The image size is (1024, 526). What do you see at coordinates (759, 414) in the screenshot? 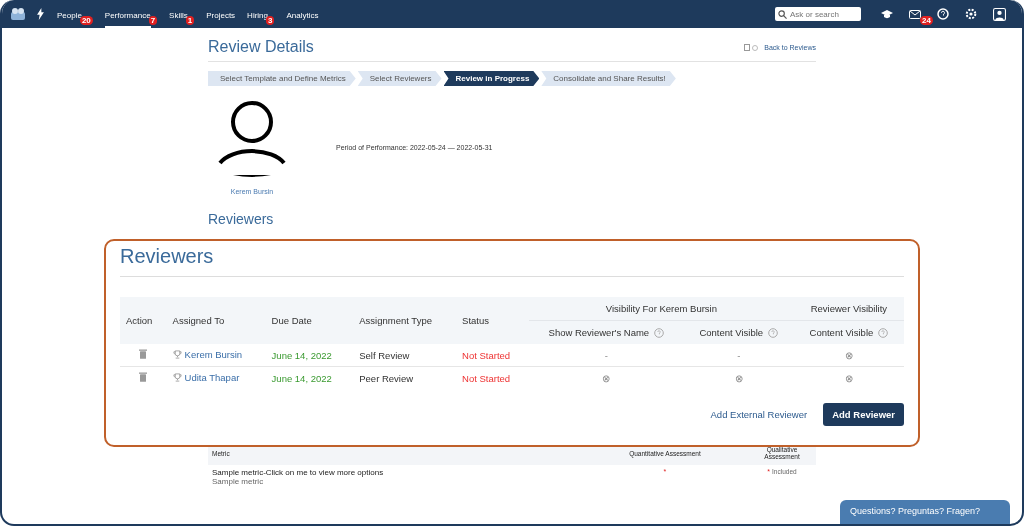
I see `add-external-reviewer-link: Add External Reviewer` at bounding box center [759, 414].